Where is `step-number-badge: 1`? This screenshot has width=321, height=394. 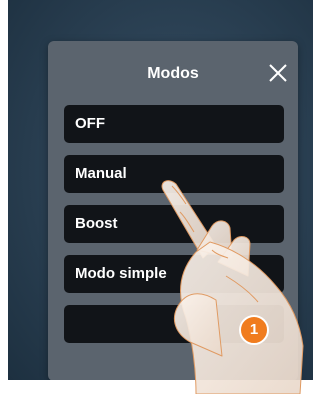 step-number-badge: 1 is located at coordinates (254, 330).